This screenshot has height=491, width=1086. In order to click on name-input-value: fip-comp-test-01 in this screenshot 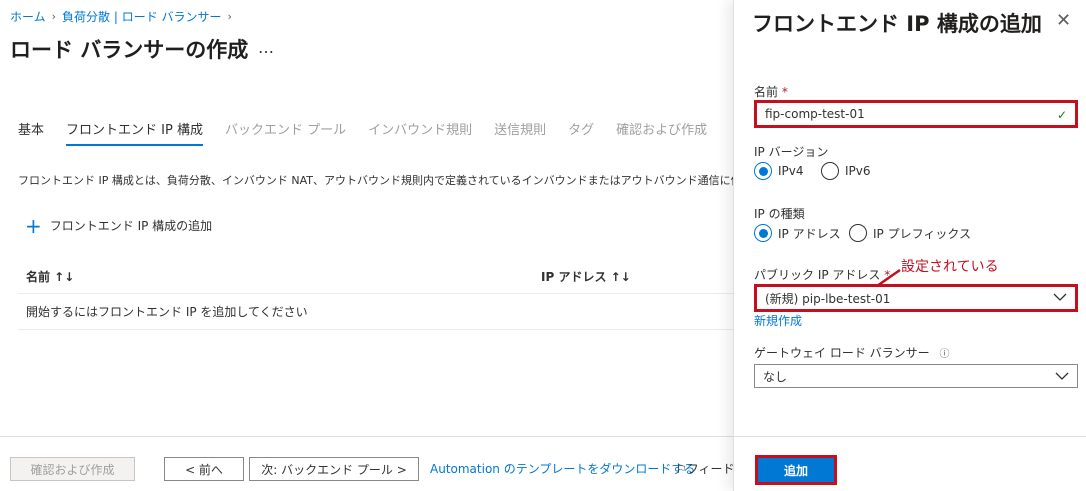, I will do `click(815, 114)`.